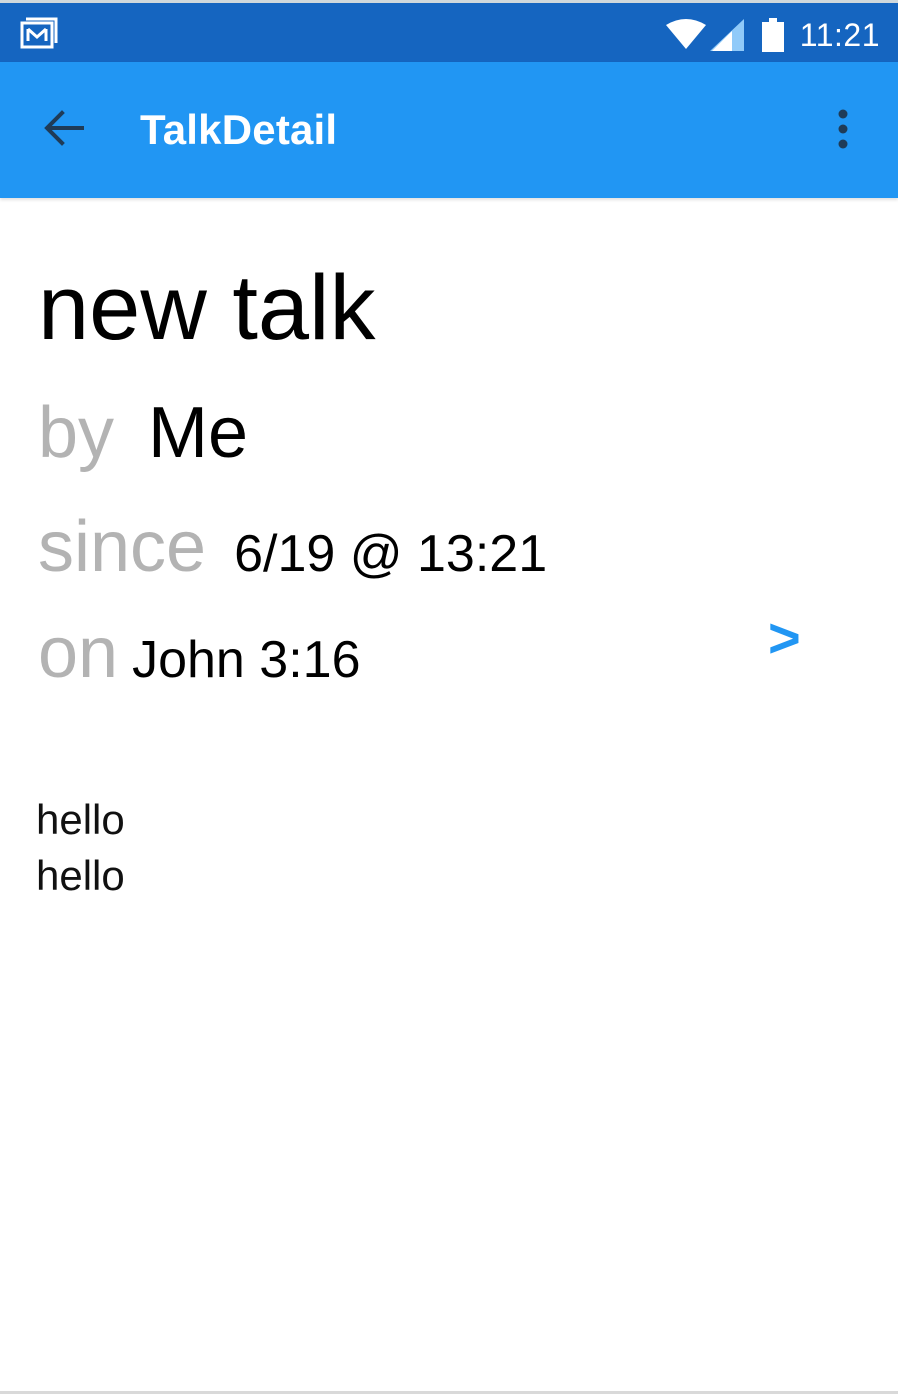 This screenshot has height=1394, width=898. I want to click on status-icons: 11:21, so click(772, 35).